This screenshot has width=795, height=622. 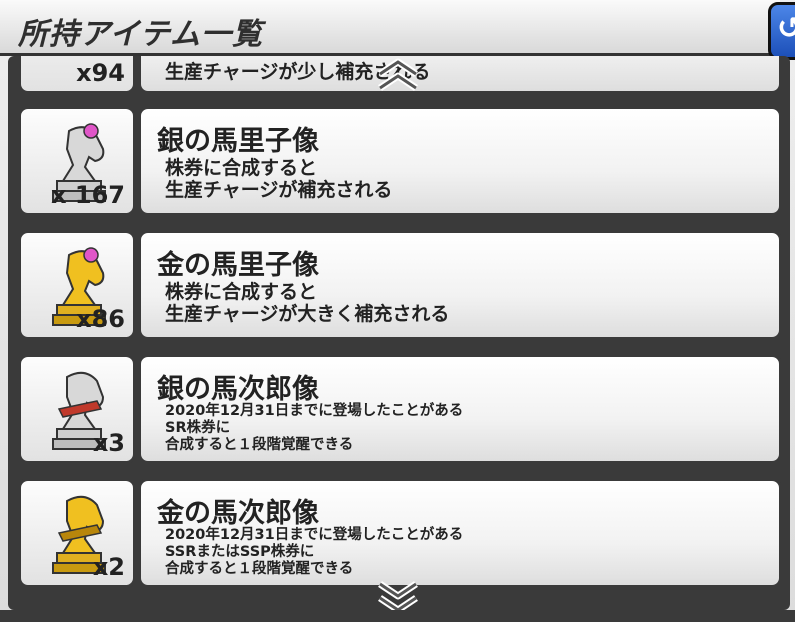 I want to click on item-name: 金の馬里子像, so click(x=238, y=265).